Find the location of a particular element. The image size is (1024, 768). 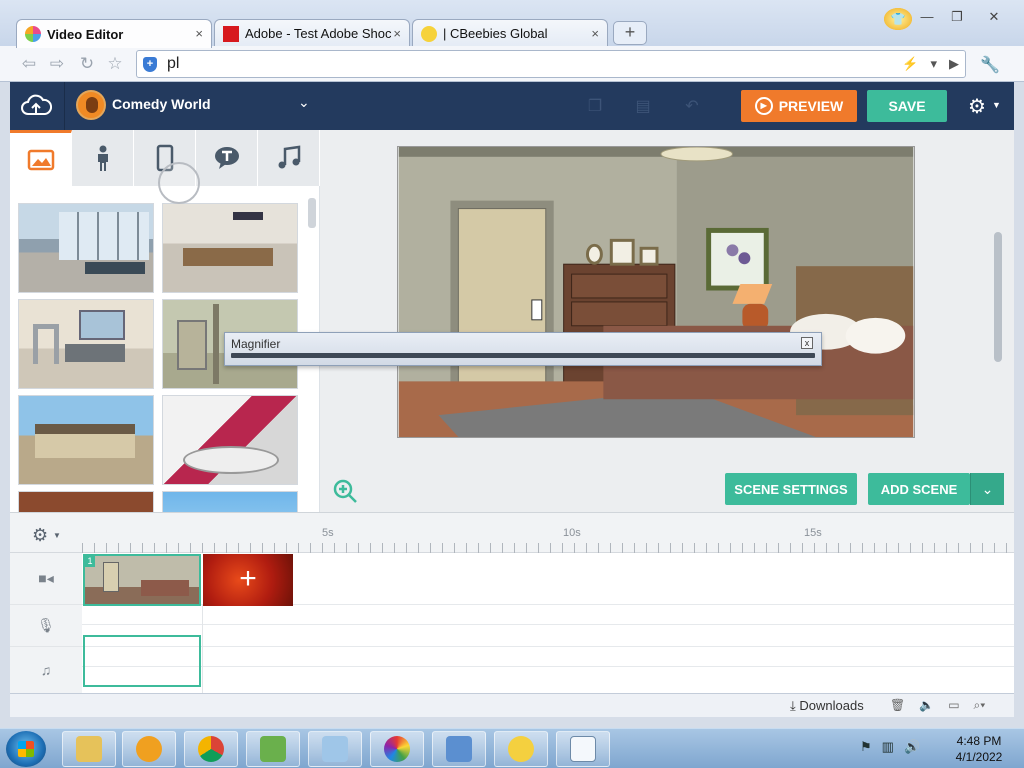

taskbar-notepad is located at coordinates (335, 749).